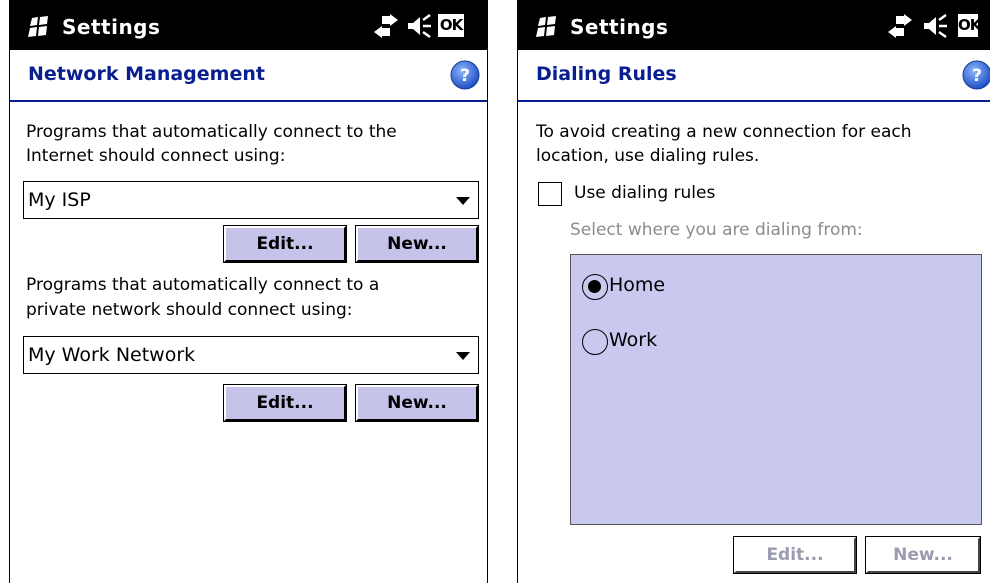  What do you see at coordinates (112, 355) in the screenshot?
I see `private-network-value: My Work Network` at bounding box center [112, 355].